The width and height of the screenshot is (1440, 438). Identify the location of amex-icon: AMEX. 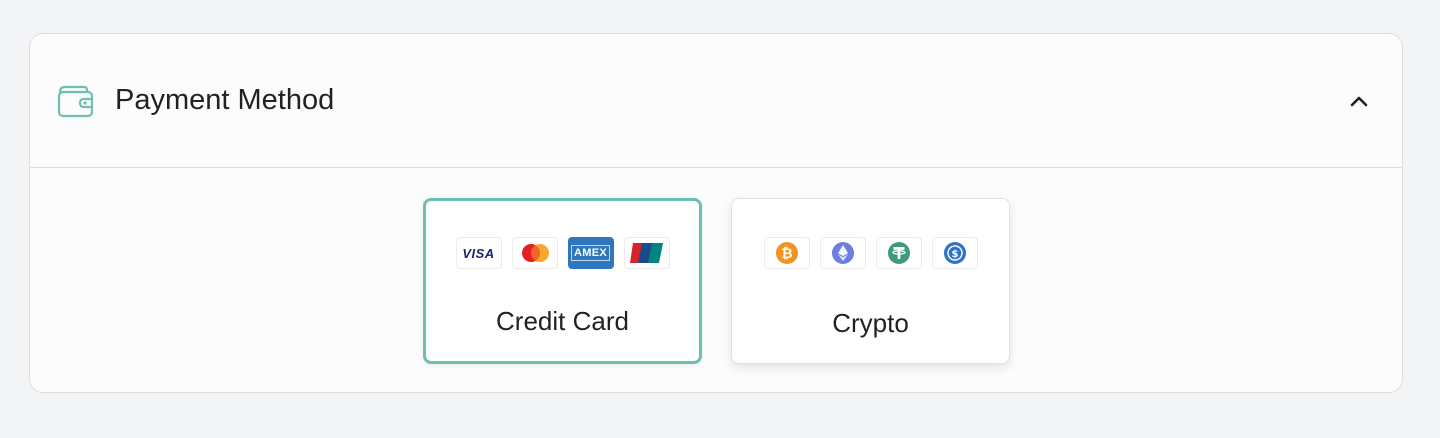
(590, 253).